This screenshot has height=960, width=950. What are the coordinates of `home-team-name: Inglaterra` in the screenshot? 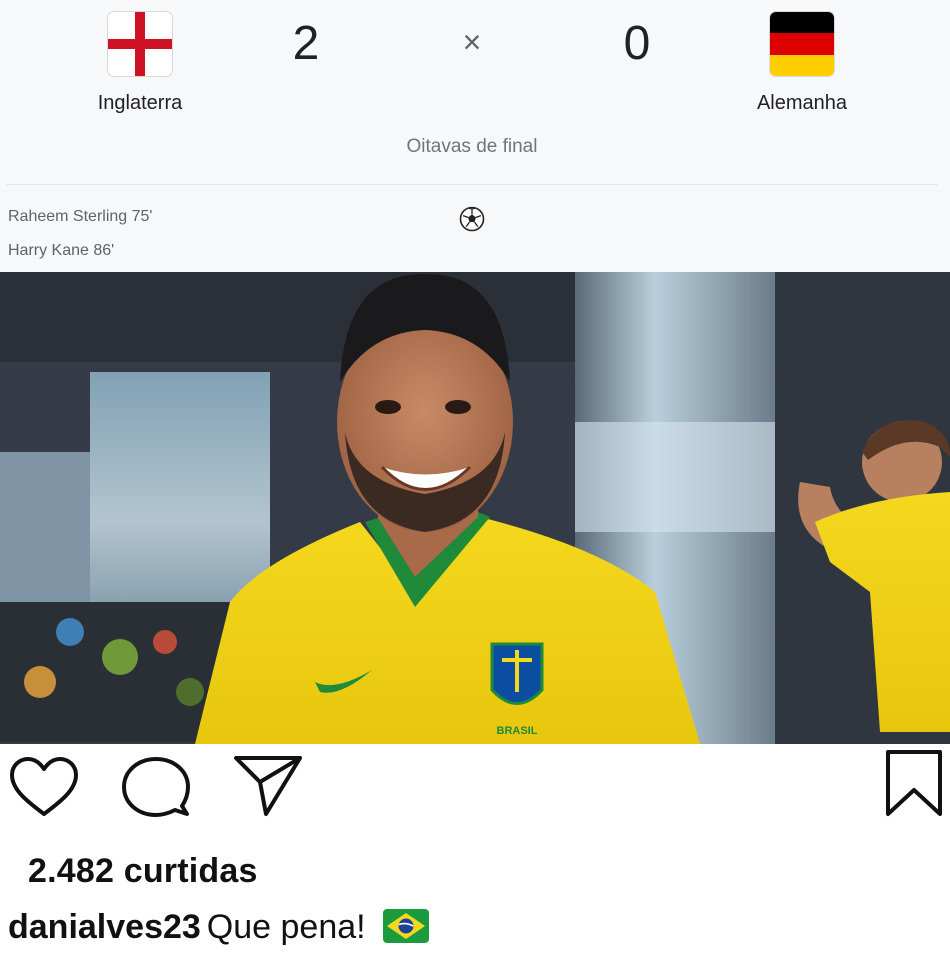 It's located at (140, 103).